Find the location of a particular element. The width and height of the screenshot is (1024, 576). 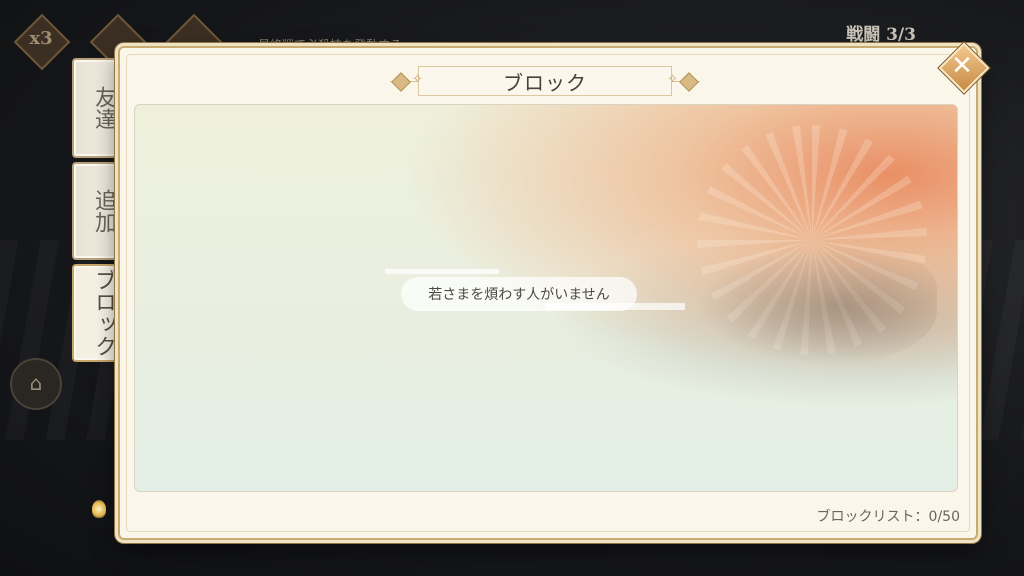

title-bar: ✧ ✧ ブロック is located at coordinates (545, 81).